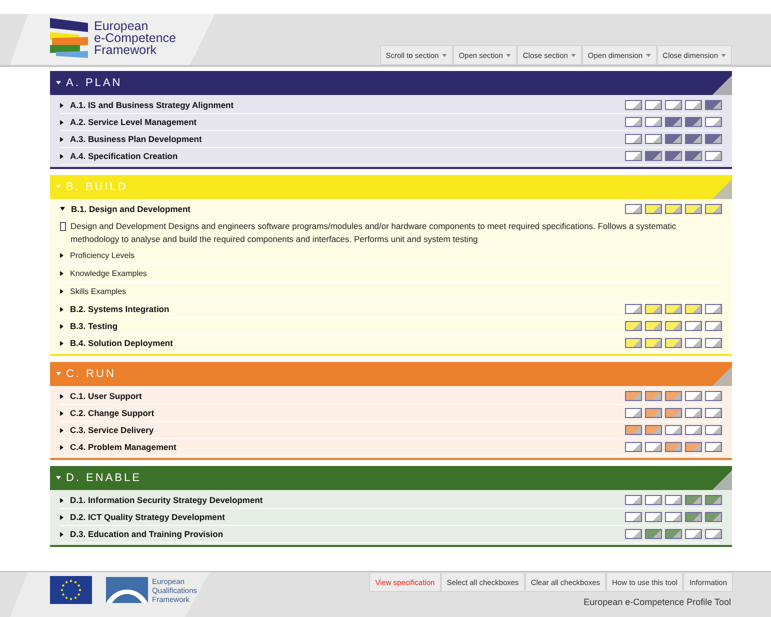 The height and width of the screenshot is (617, 771). Describe the element at coordinates (63, 226) in the screenshot. I see `checkbox` at that location.